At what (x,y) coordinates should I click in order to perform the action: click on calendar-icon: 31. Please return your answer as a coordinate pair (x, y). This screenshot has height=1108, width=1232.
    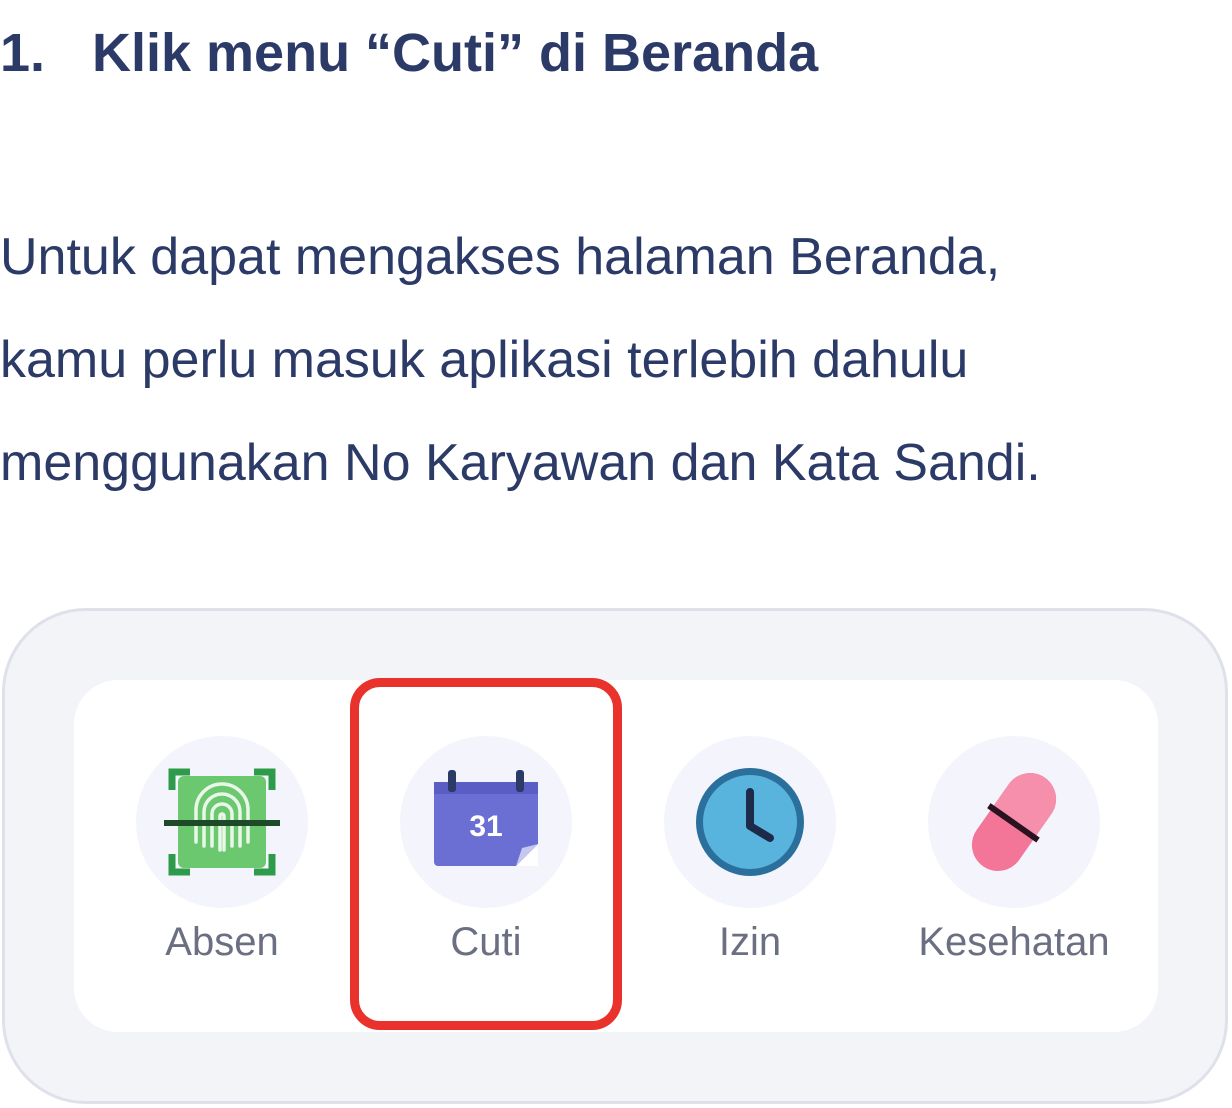
    Looking at the image, I should click on (486, 818).